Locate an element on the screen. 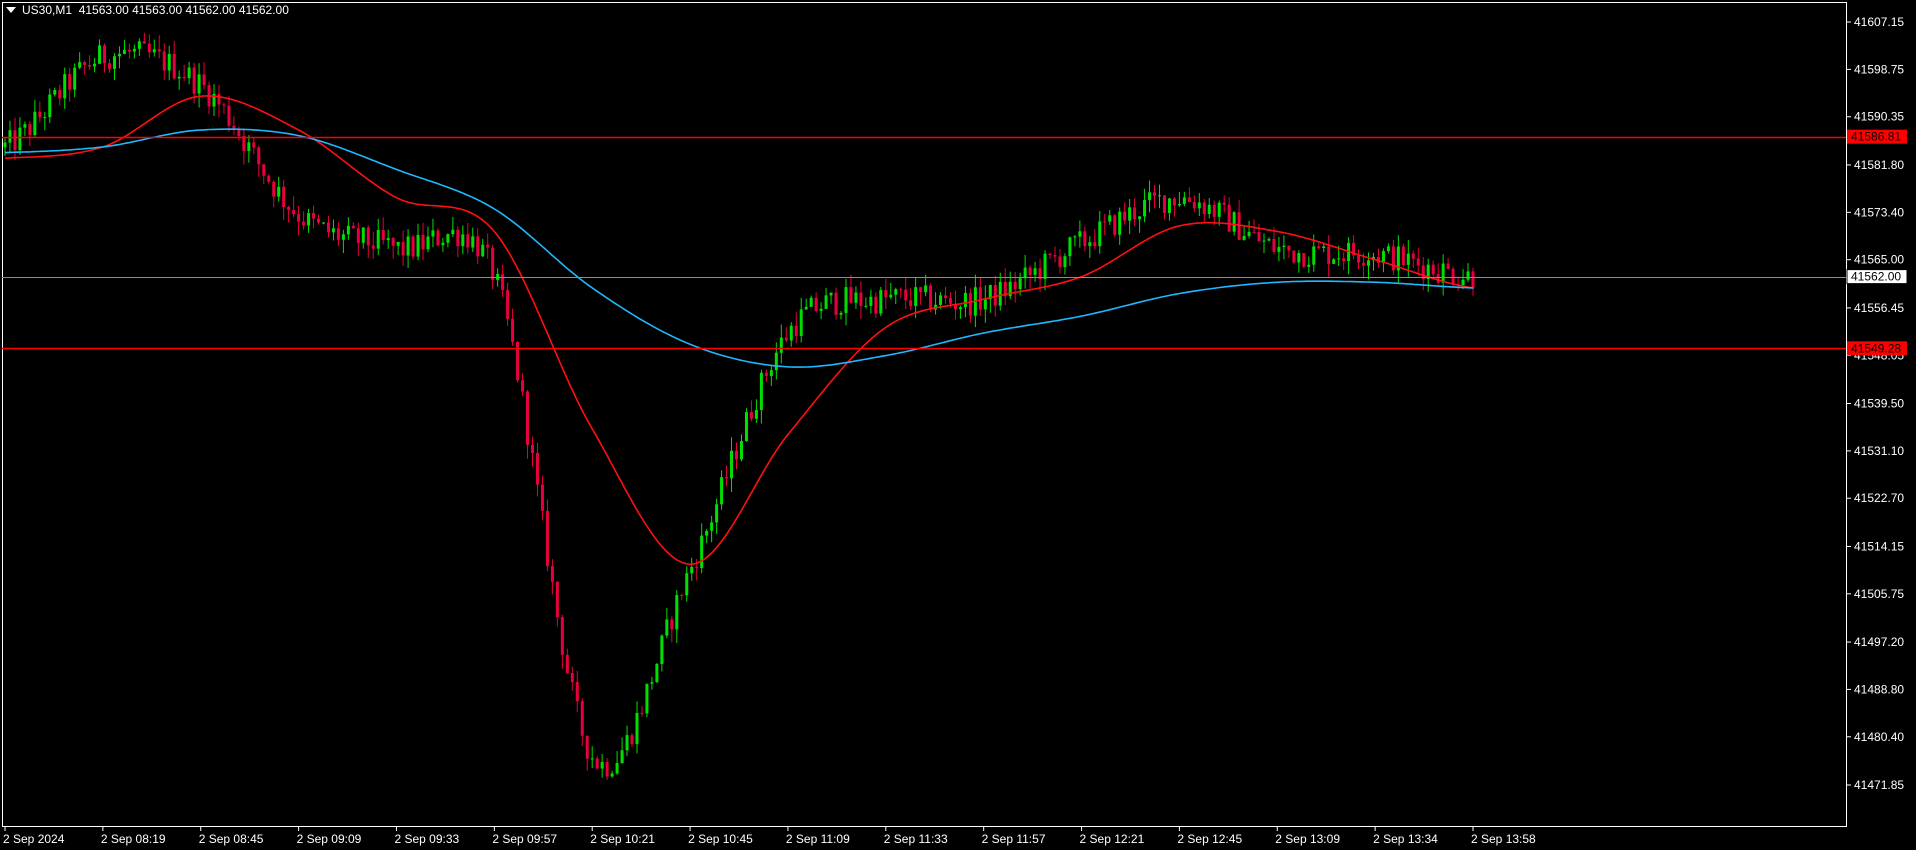  price-tick-label: 41565.00 is located at coordinates (1879, 260).